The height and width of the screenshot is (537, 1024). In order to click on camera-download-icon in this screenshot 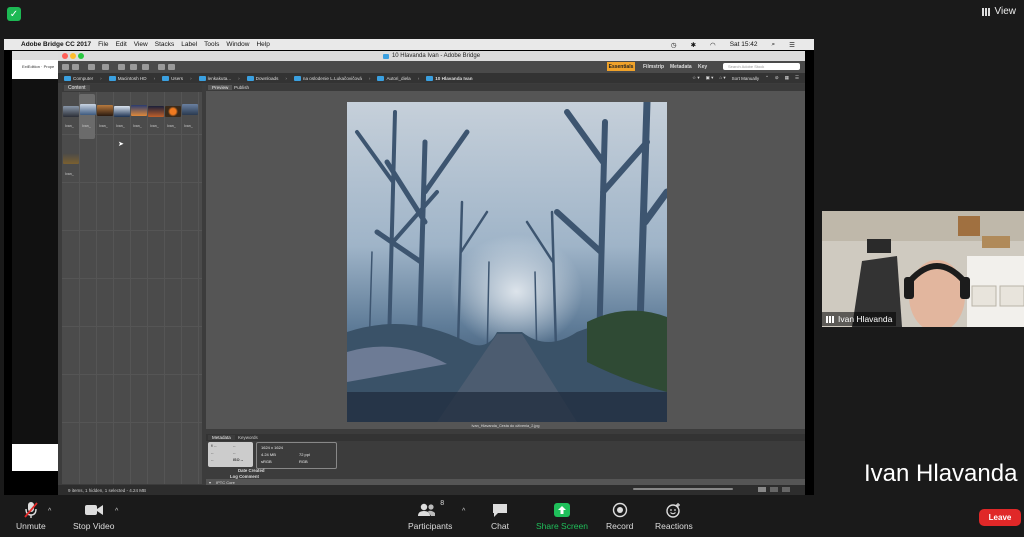, I will do `click(121, 67)`.